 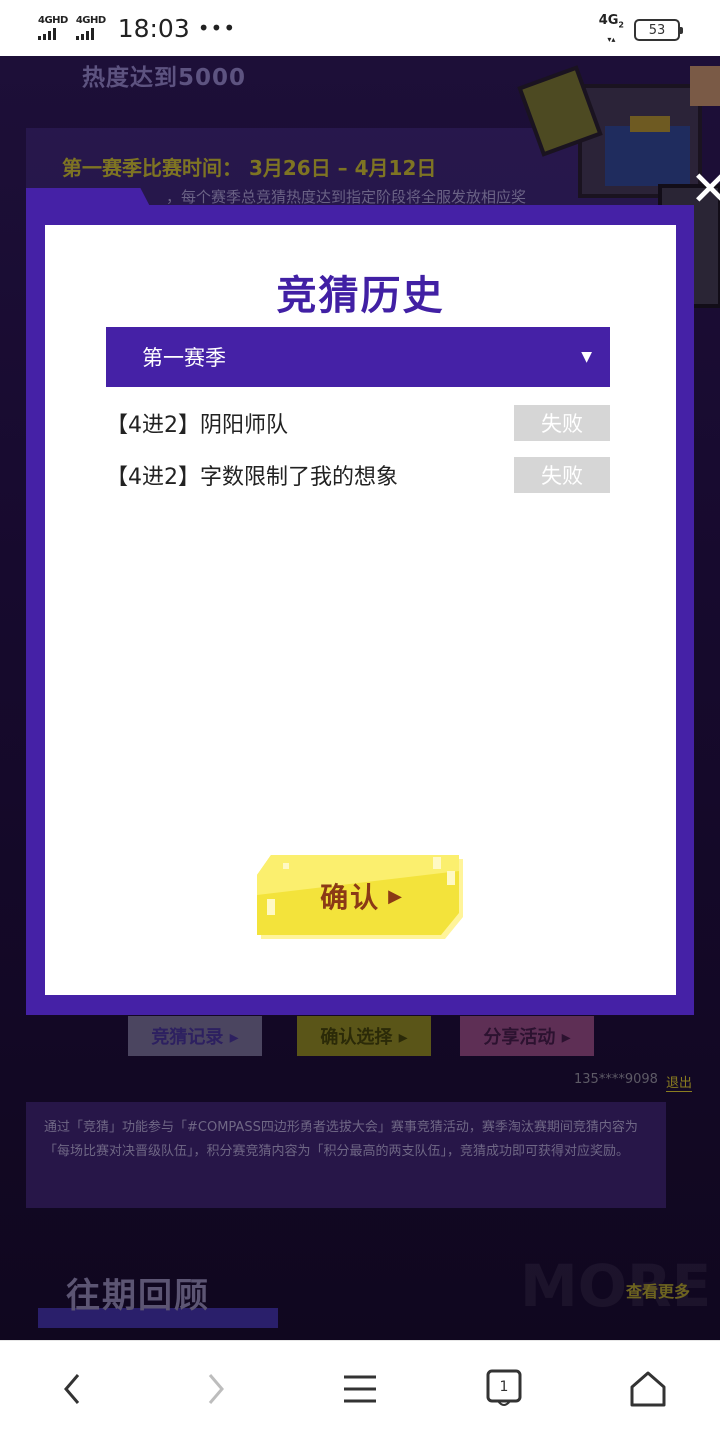 I want to click on browser-nav-bar: 1, so click(x=360, y=1388).